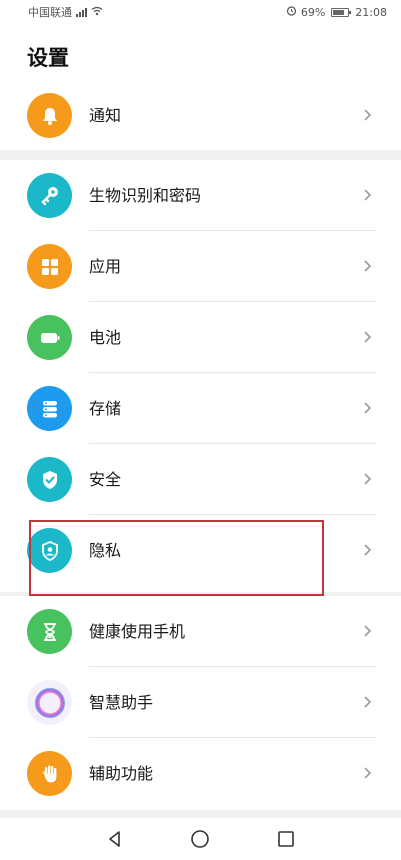  I want to click on settings-item-label: 电池, so click(105, 337).